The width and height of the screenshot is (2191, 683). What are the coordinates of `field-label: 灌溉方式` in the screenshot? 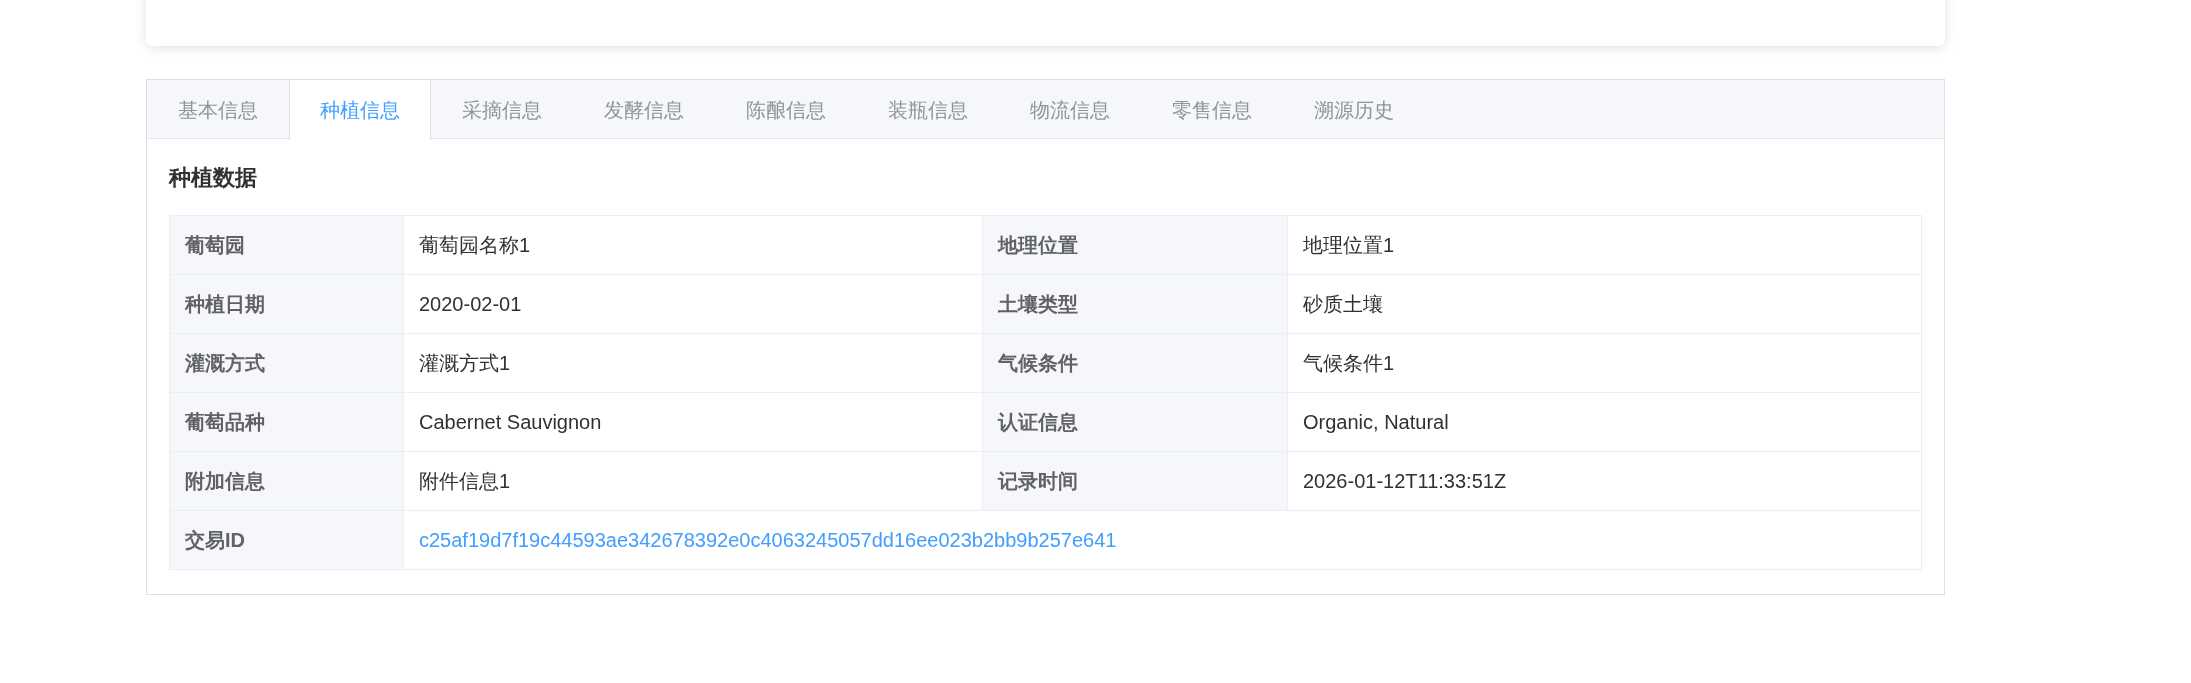 It's located at (286, 363).